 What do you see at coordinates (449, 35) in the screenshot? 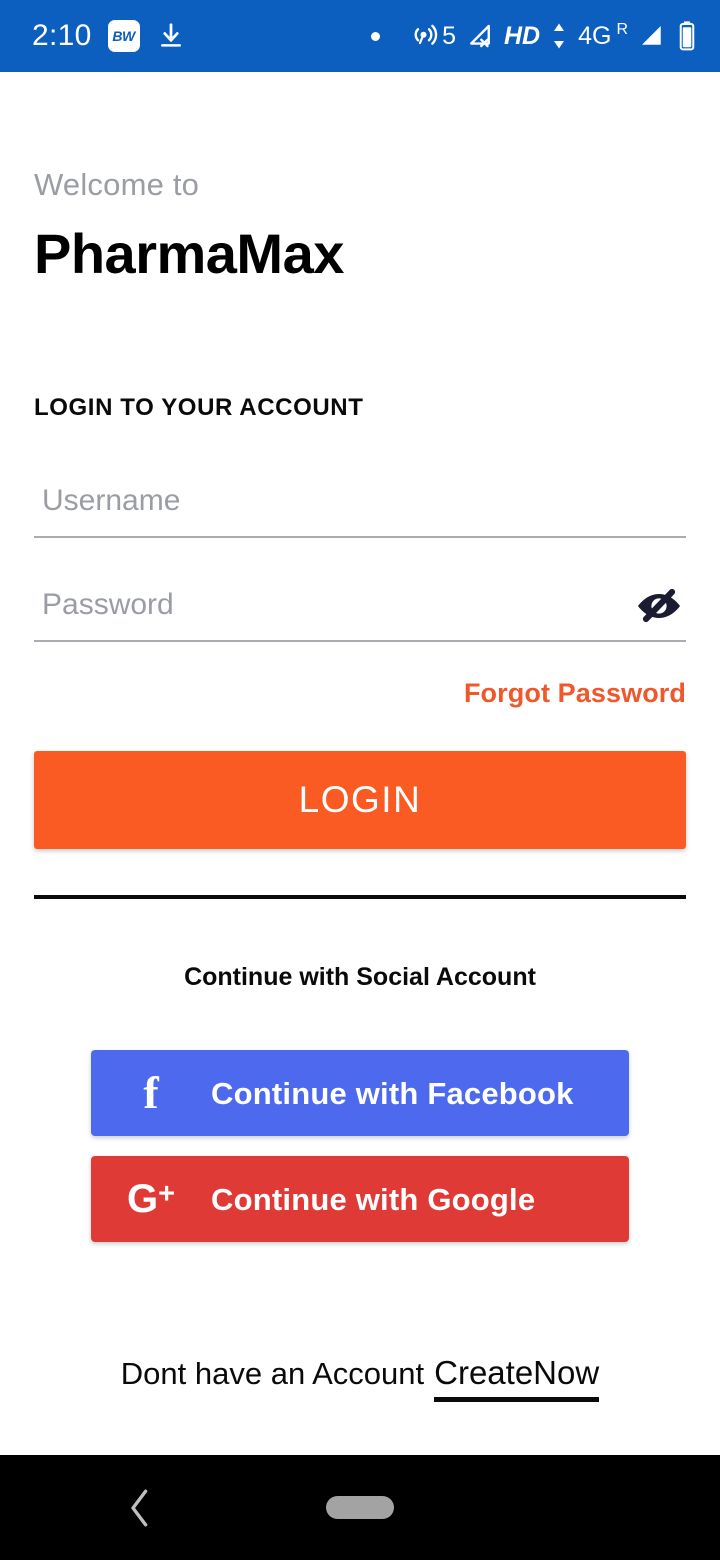
I see `hotspot-count-label: 5` at bounding box center [449, 35].